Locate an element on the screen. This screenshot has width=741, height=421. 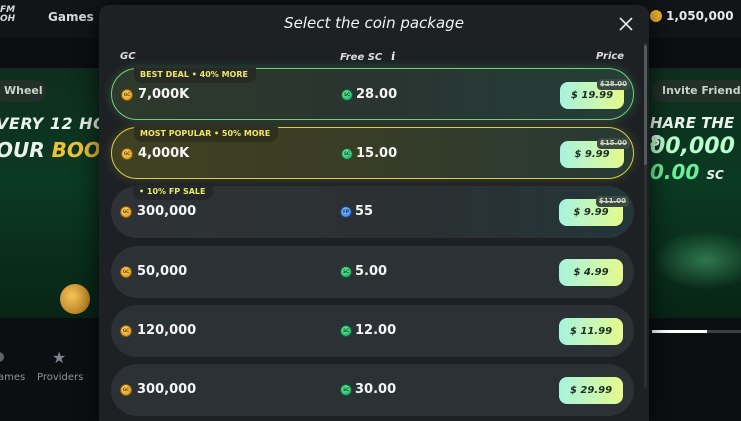
buy-button: $ 4.99 is located at coordinates (591, 272).